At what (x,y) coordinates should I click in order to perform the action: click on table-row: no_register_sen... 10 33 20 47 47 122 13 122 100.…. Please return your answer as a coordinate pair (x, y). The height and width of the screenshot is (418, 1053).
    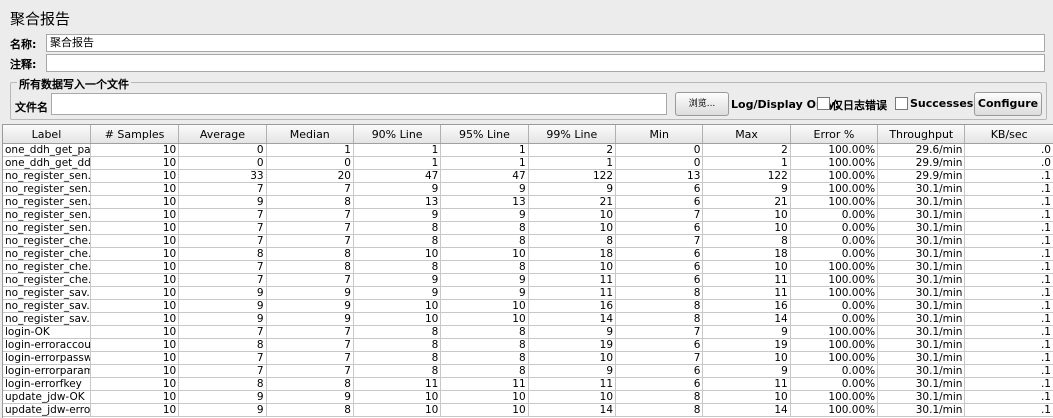
    Looking at the image, I should click on (528, 176).